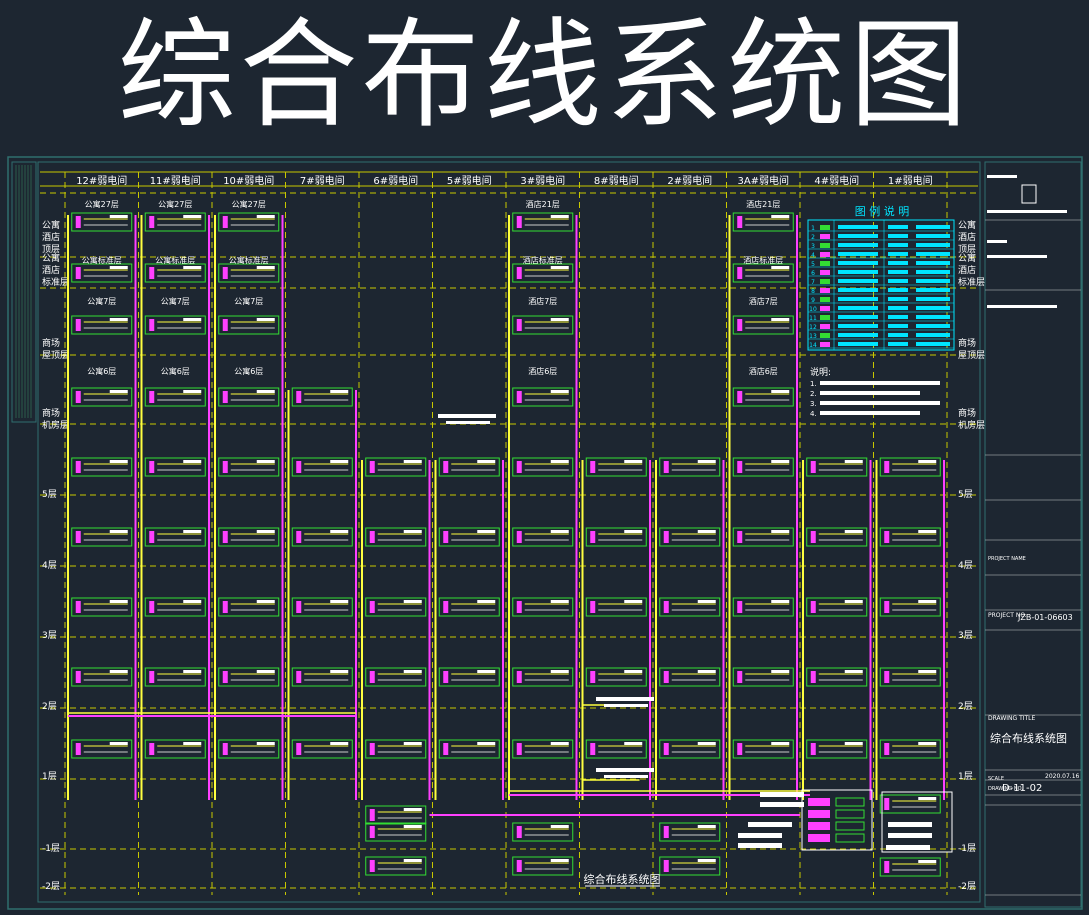  Describe the element at coordinates (51, 258) in the screenshot. I see `floor-label-left: 公寓` at that location.